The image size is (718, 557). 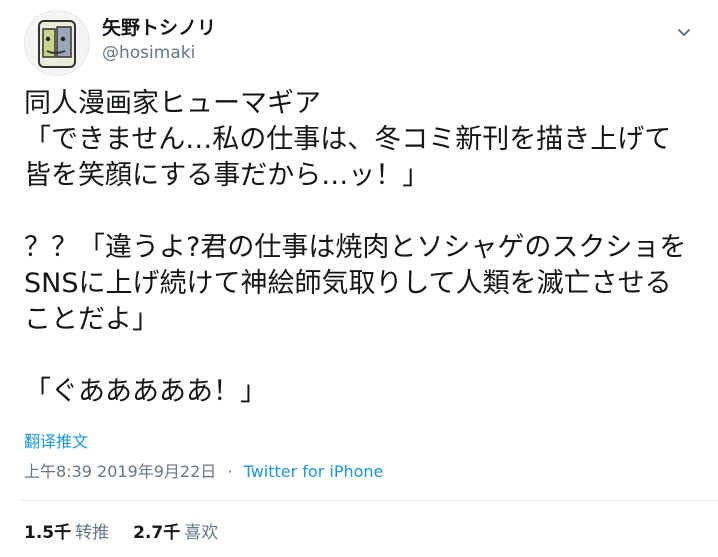 I want to click on user-handle: @hosimaki, so click(x=159, y=53).